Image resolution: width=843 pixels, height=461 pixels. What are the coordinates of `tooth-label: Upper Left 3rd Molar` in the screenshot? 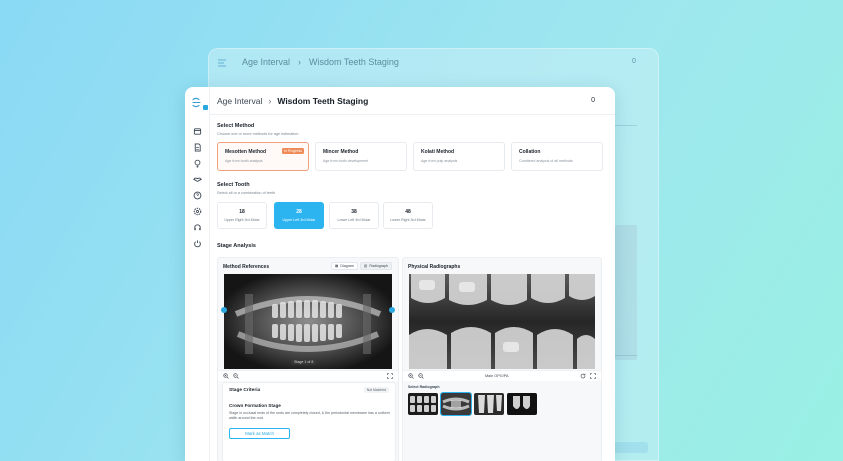 It's located at (299, 220).